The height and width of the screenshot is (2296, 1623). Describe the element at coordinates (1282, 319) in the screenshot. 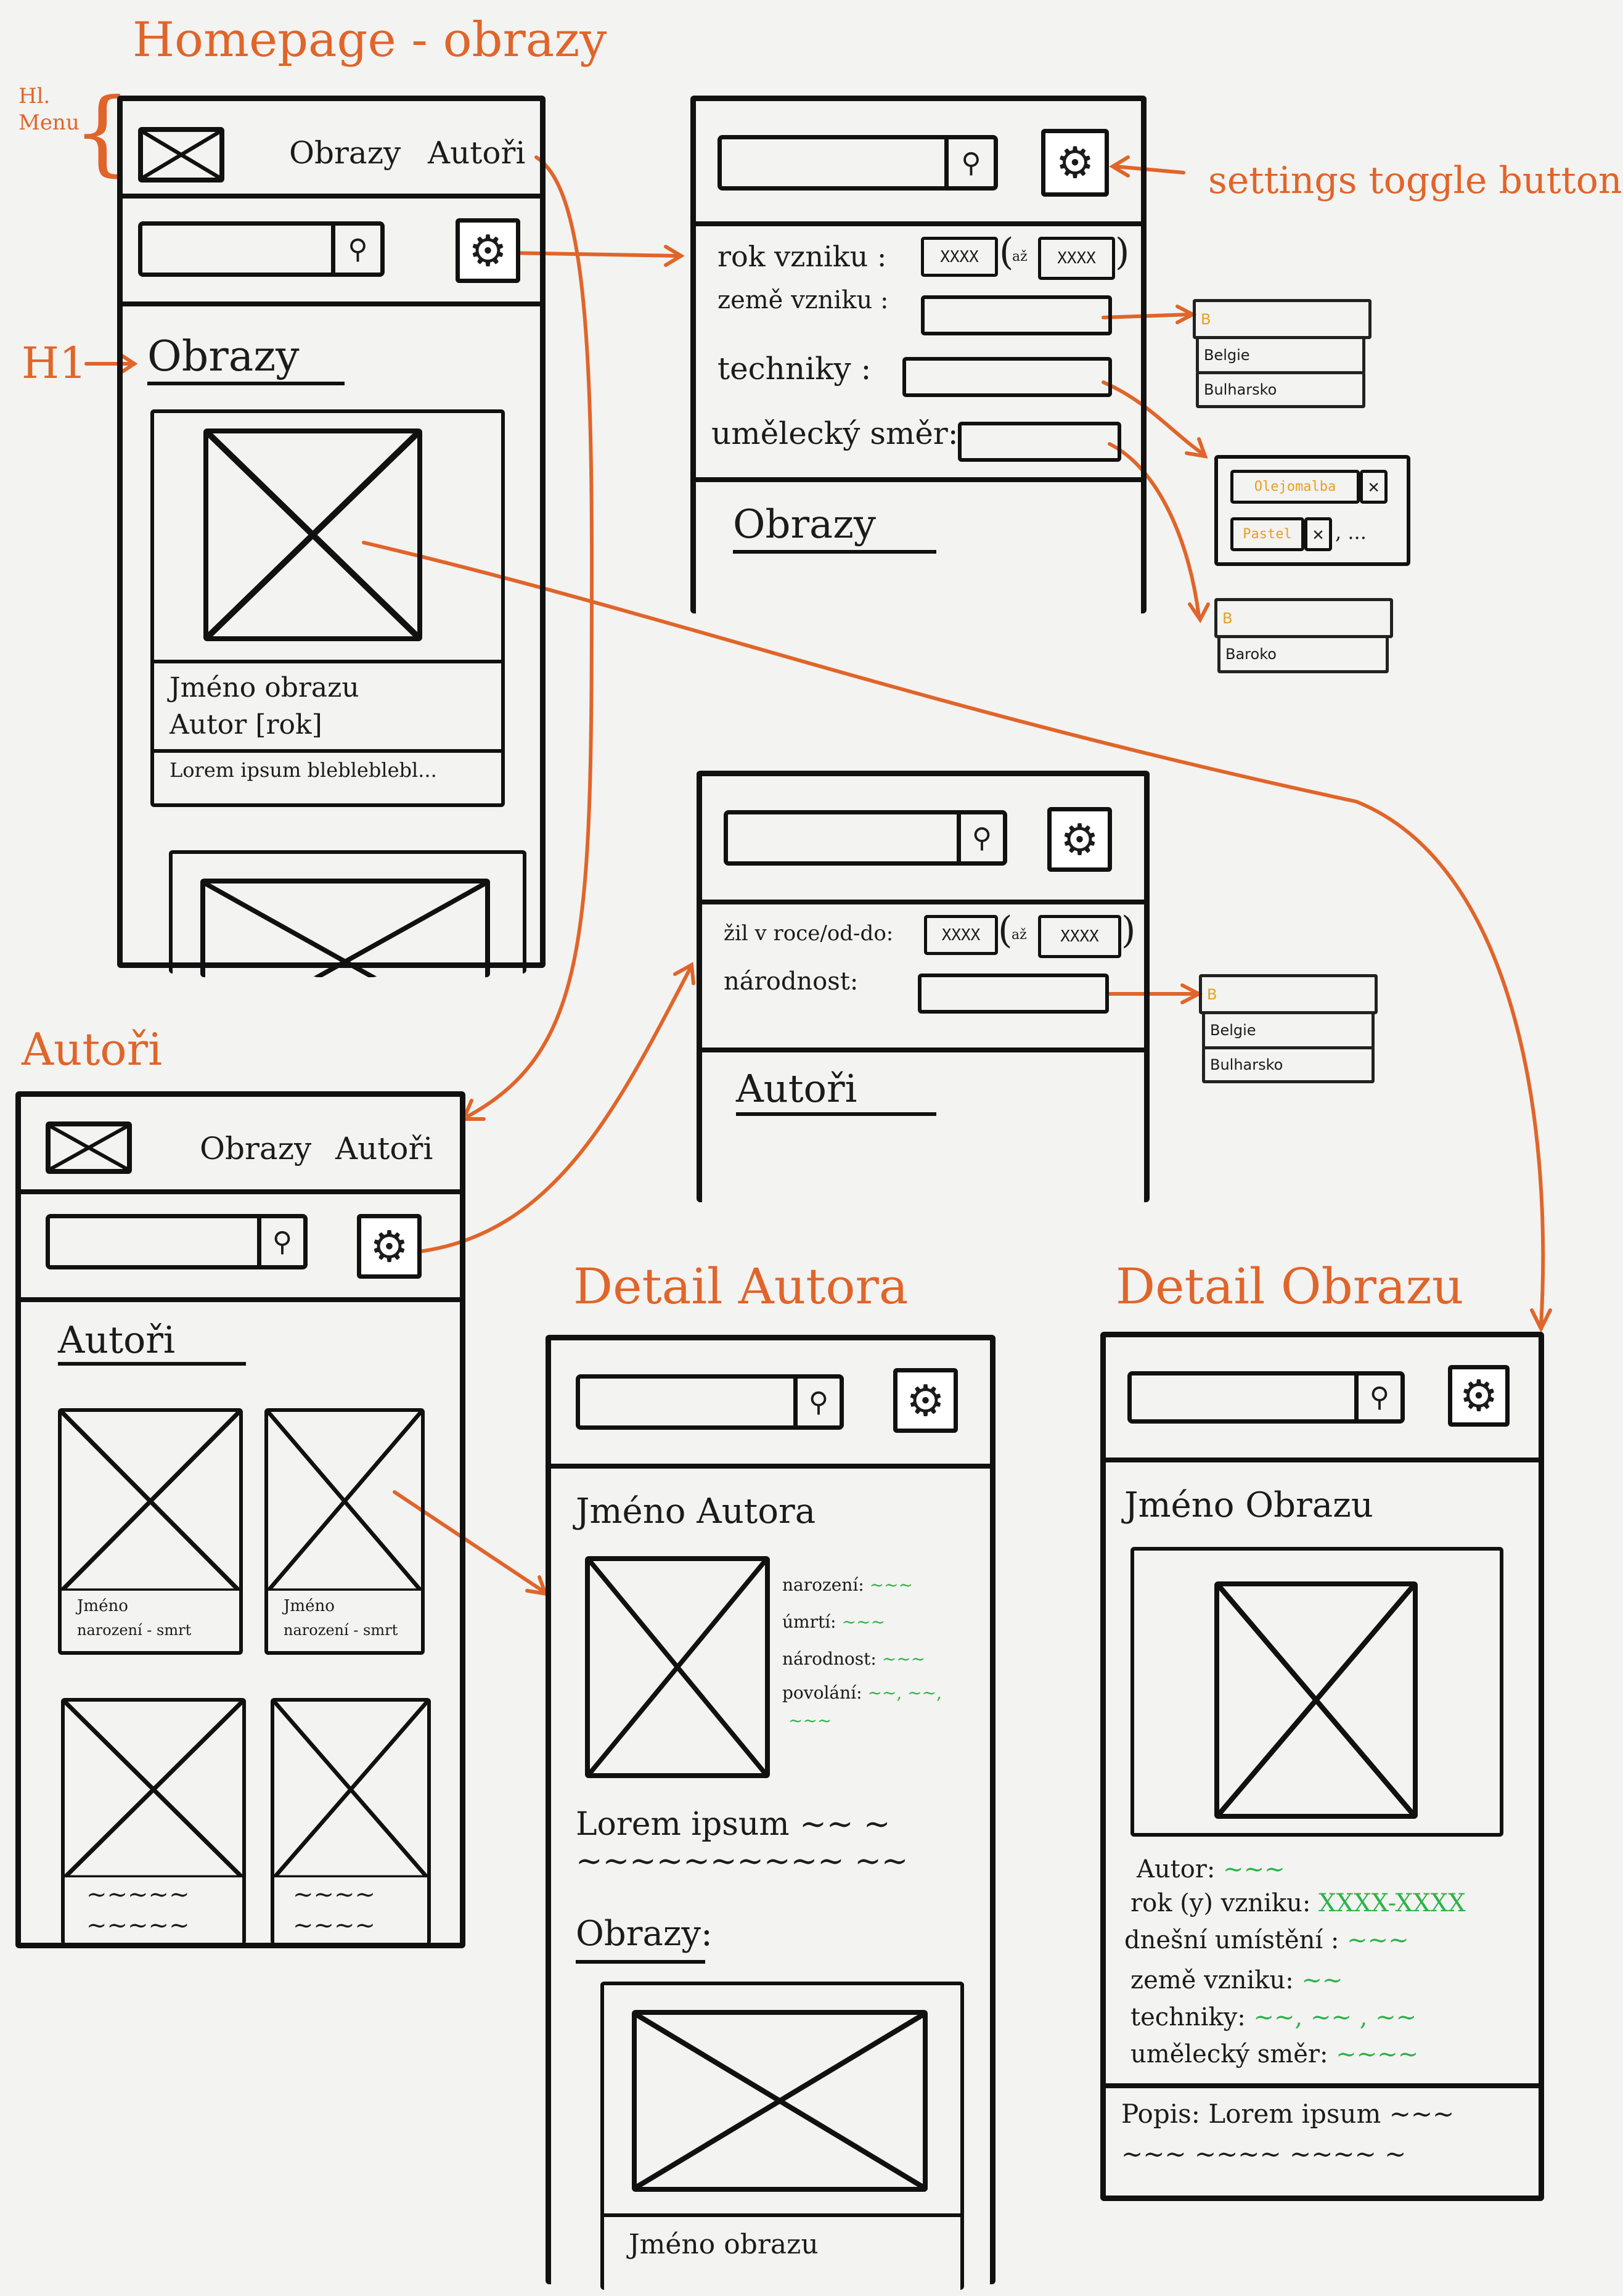

I see `country-typed: B` at that location.